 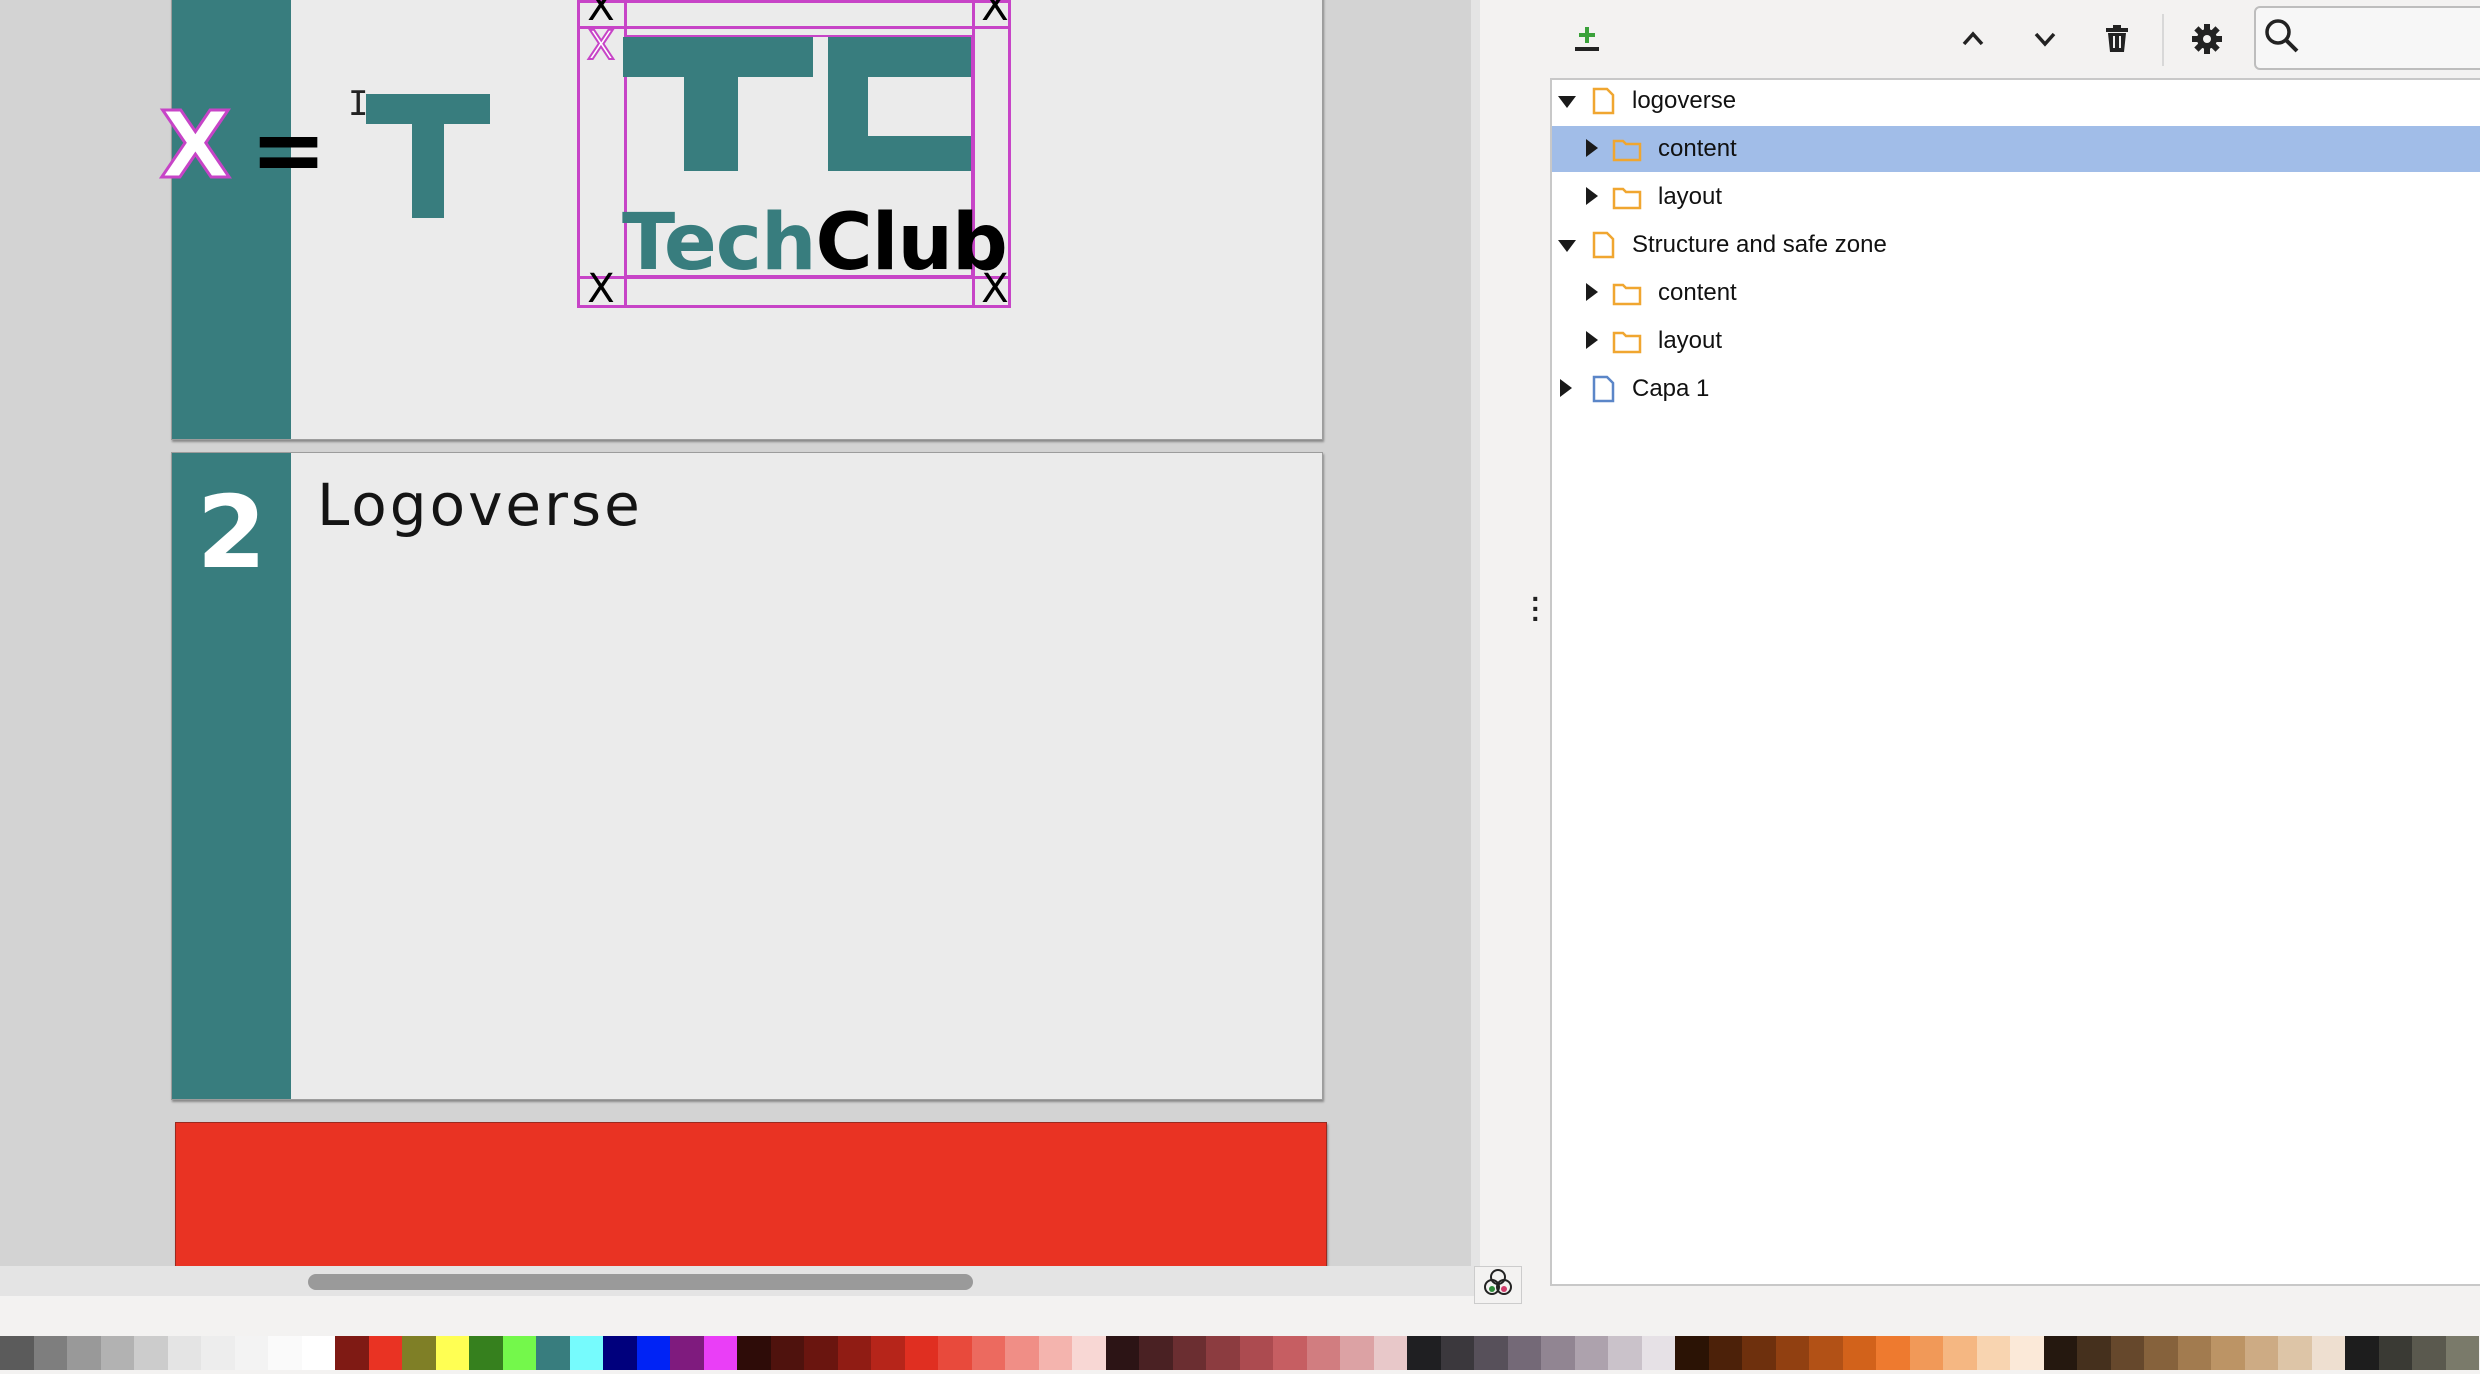 What do you see at coordinates (2117, 39) in the screenshot?
I see `delete-layer-button` at bounding box center [2117, 39].